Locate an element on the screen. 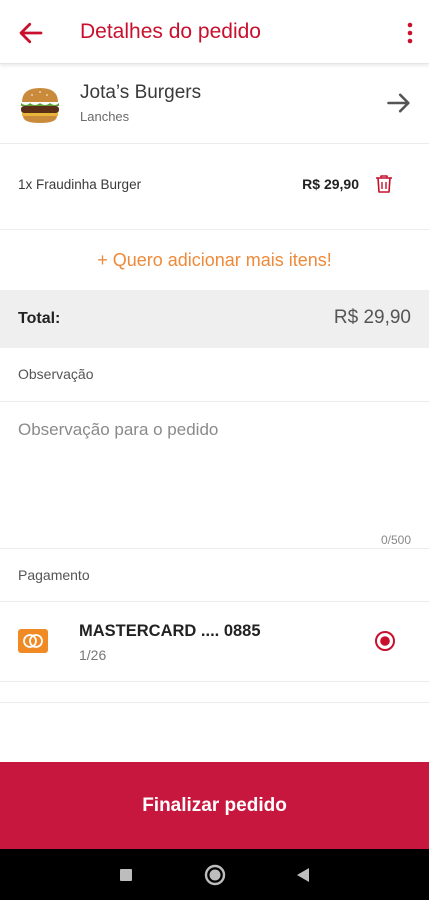  store-name: Jota’s Burgers is located at coordinates (141, 92).